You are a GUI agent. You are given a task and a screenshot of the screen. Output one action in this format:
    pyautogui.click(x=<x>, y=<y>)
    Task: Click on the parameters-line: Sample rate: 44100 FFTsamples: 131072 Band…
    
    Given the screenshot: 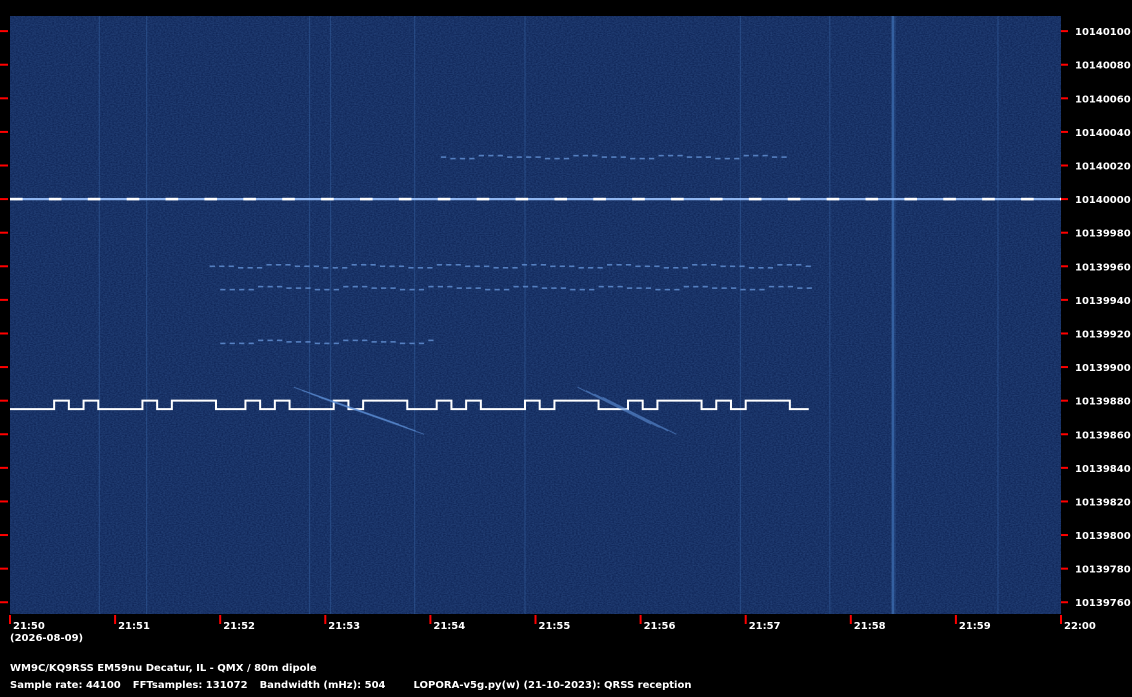 What is the action you would take?
    pyautogui.click(x=356, y=685)
    